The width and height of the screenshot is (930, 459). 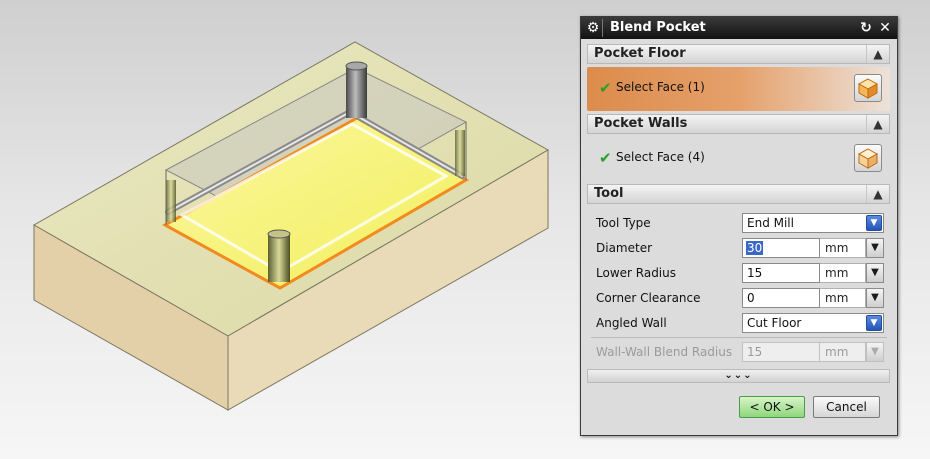 I want to click on diameter-unit: mm, so click(x=843, y=248).